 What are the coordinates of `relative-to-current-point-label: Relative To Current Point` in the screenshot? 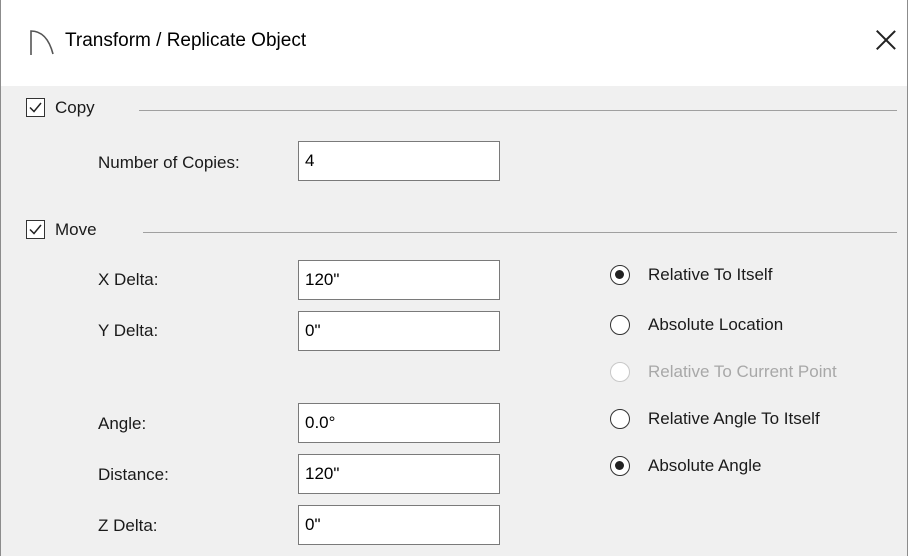 It's located at (742, 371).